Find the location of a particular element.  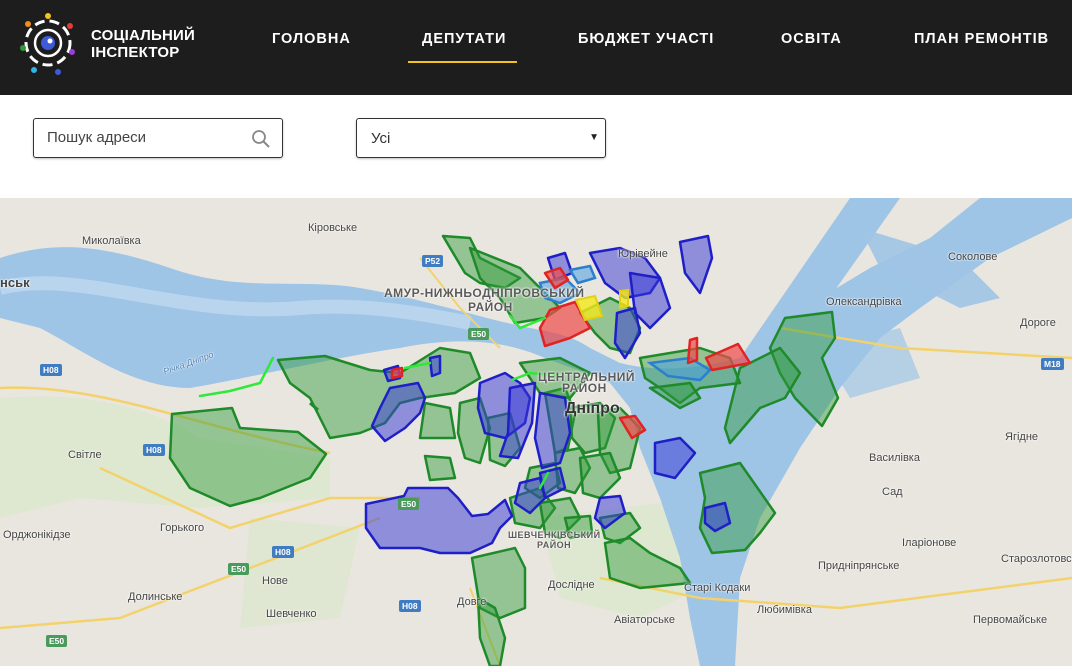

place-doslidne: Дослідне is located at coordinates (571, 585).